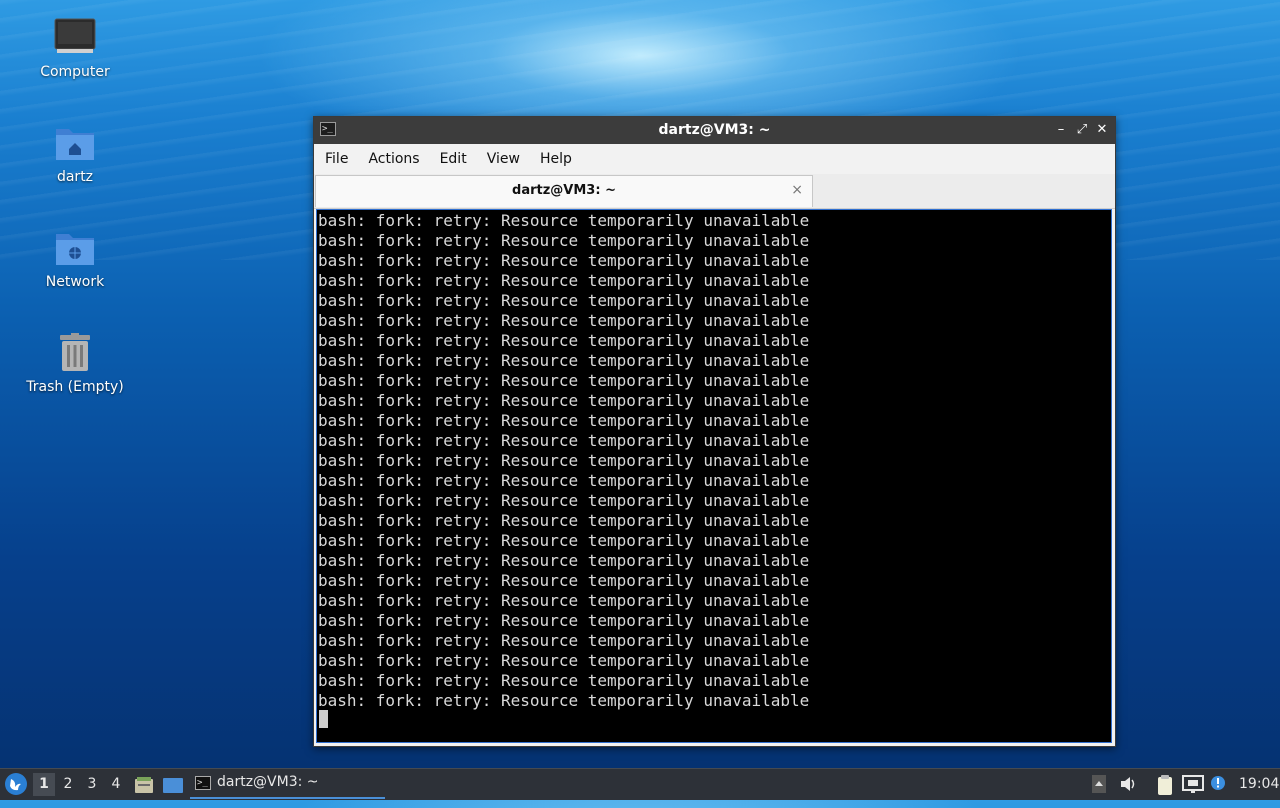 Image resolution: width=1280 pixels, height=808 pixels. What do you see at coordinates (556, 159) in the screenshot?
I see `menu-help: Help` at bounding box center [556, 159].